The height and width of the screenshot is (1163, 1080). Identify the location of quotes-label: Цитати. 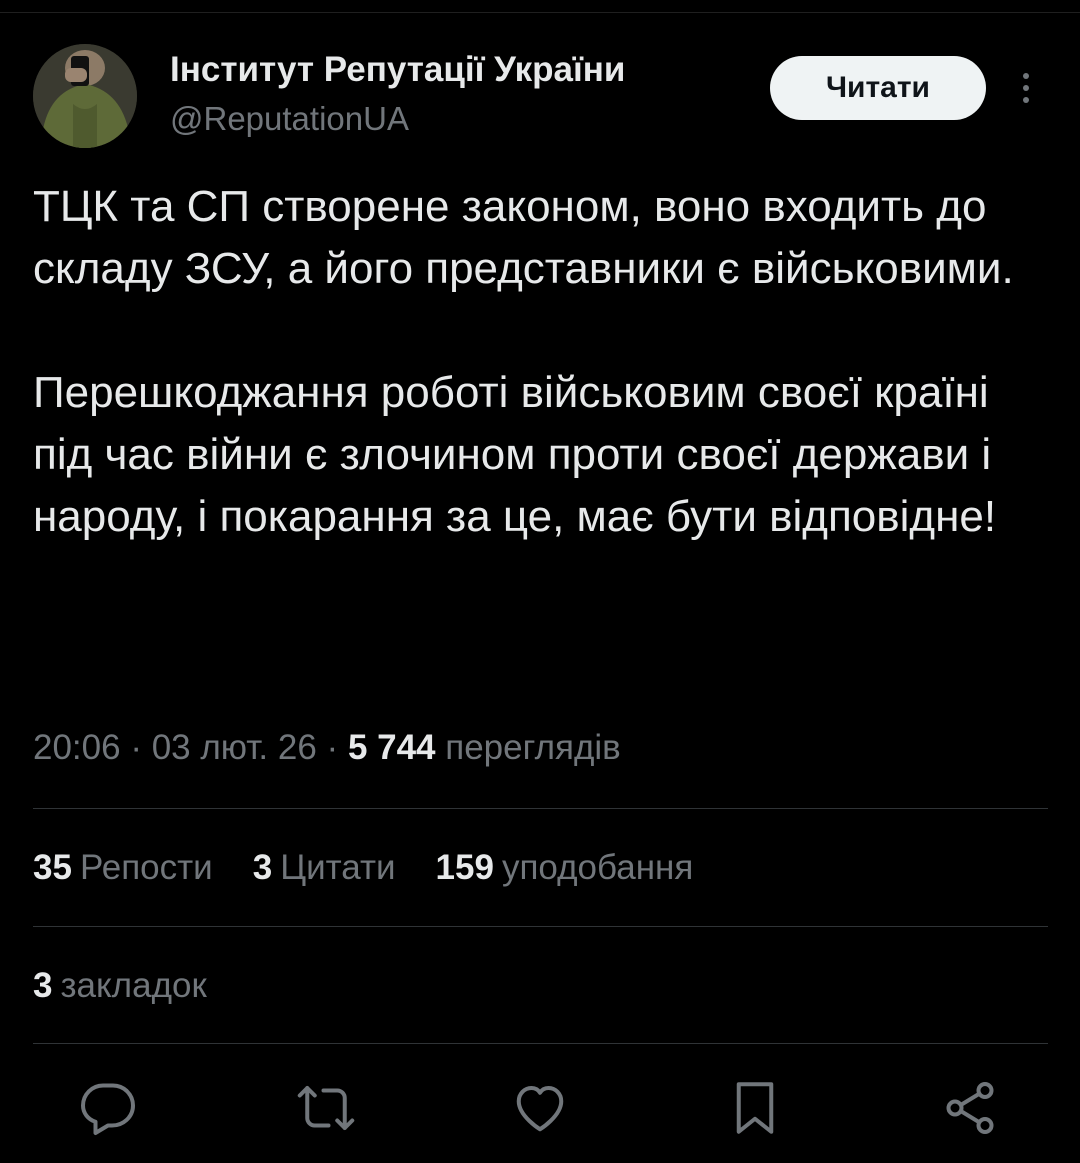
(338, 867).